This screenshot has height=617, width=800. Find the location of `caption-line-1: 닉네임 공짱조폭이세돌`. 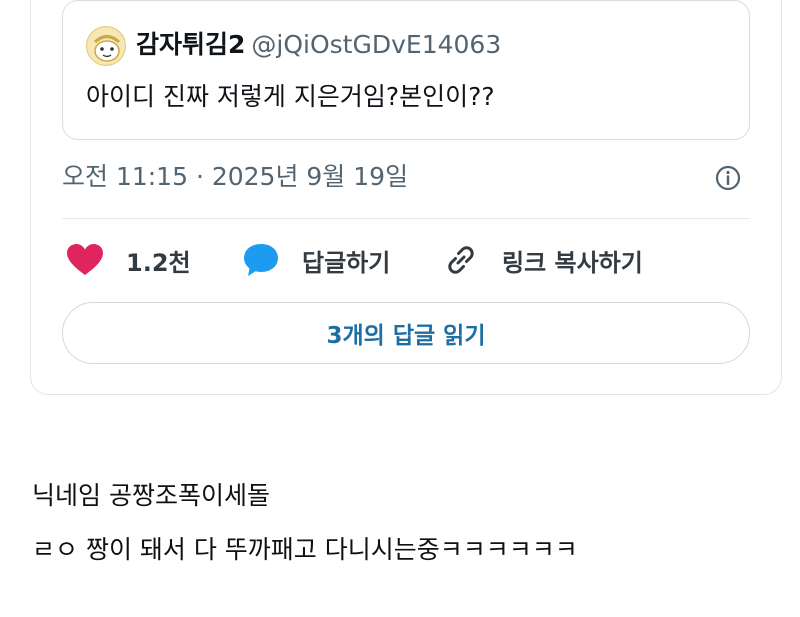

caption-line-1: 닉네임 공짱조폭이세돌 is located at coordinates (151, 495).